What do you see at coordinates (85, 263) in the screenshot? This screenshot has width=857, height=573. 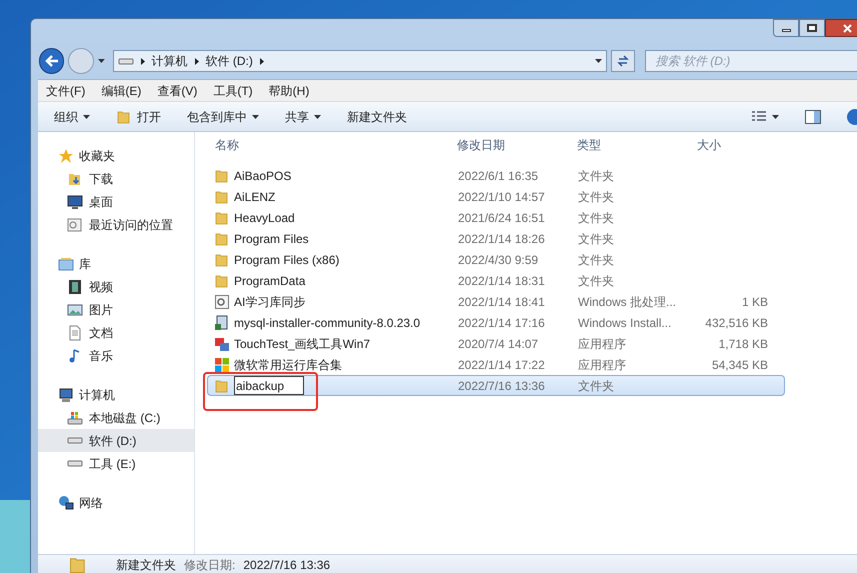 I see `nav-group-label: 库` at bounding box center [85, 263].